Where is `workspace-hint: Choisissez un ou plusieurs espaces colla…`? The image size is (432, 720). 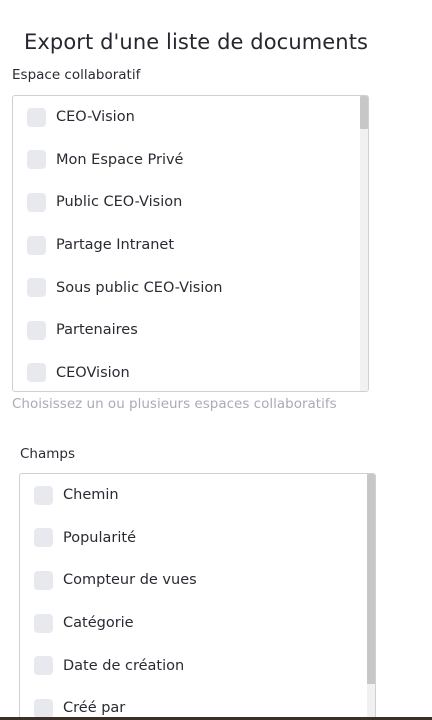 workspace-hint: Choisissez un ou plusieurs espaces colla… is located at coordinates (174, 404).